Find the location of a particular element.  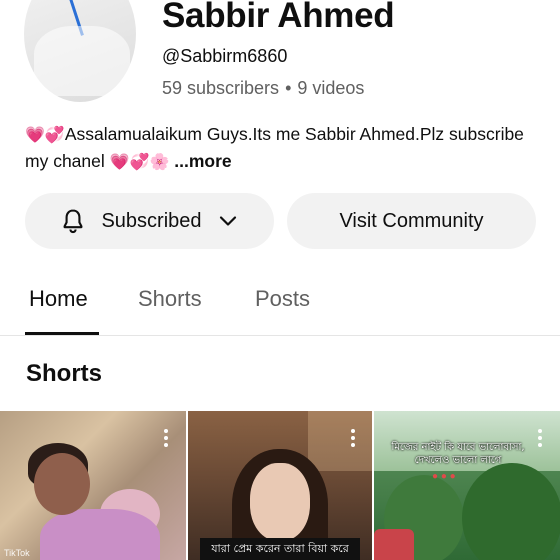

tab-shorts: Shorts is located at coordinates (170, 299).